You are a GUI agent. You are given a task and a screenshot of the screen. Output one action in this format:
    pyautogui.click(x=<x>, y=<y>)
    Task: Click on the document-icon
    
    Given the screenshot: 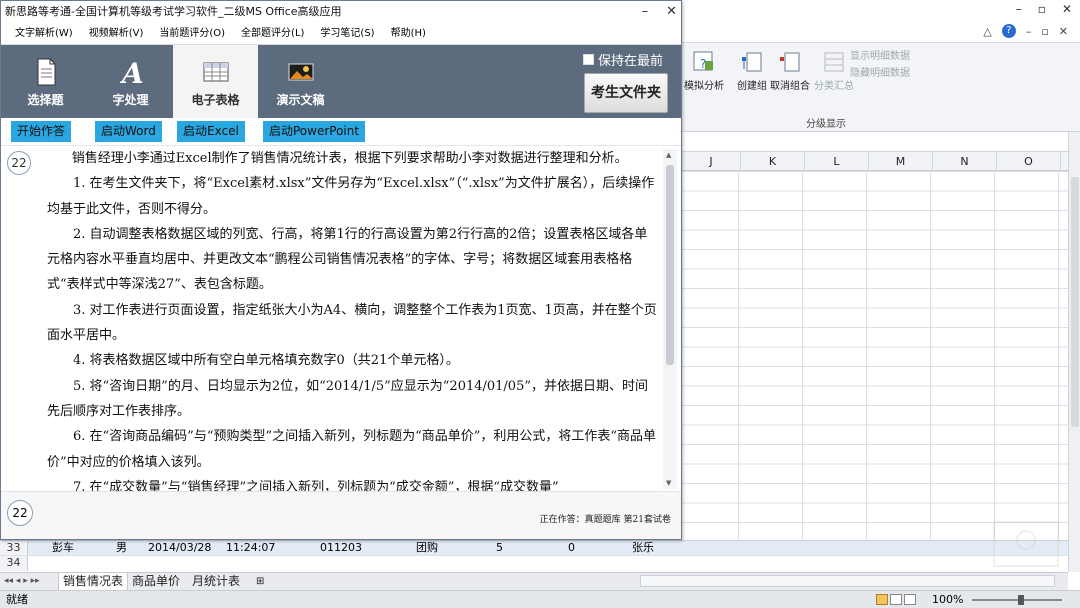 What is the action you would take?
    pyautogui.click(x=46, y=72)
    